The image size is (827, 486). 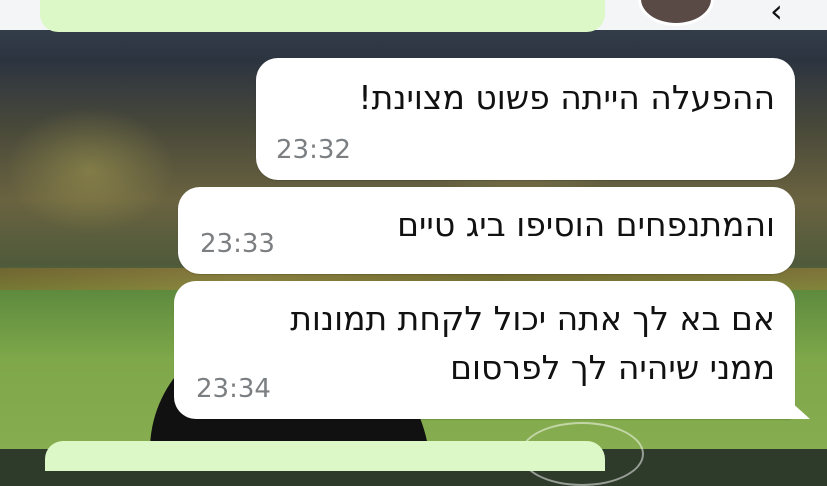 I want to click on message-timestamp: 23:32, so click(x=313, y=150).